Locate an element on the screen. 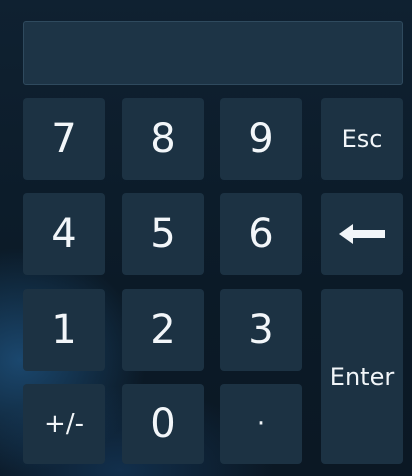 Image resolution: width=412 pixels, height=476 pixels. backspace-key is located at coordinates (362, 234).